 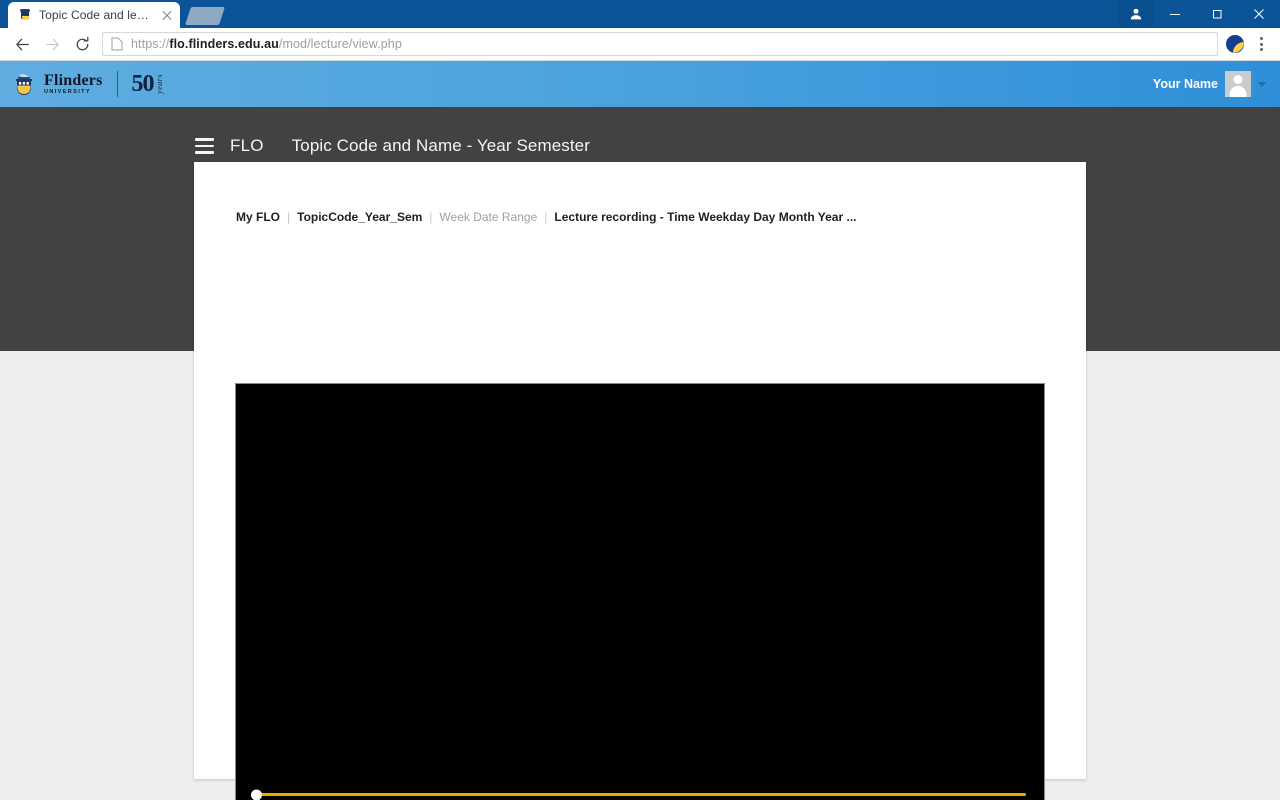 What do you see at coordinates (640, 84) in the screenshot?
I see `university-header: Flinders UNIVERSITY 50 years Your Name` at bounding box center [640, 84].